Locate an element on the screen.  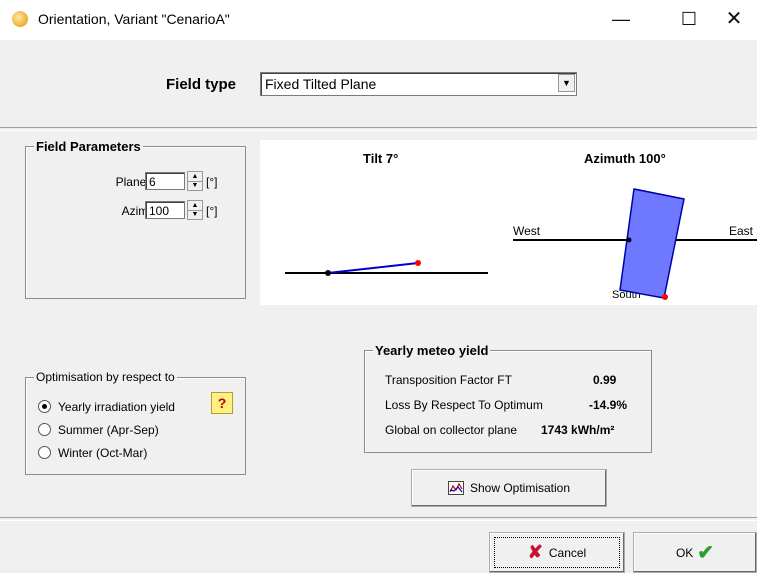
azimuth-panel is located at coordinates (652, 243).